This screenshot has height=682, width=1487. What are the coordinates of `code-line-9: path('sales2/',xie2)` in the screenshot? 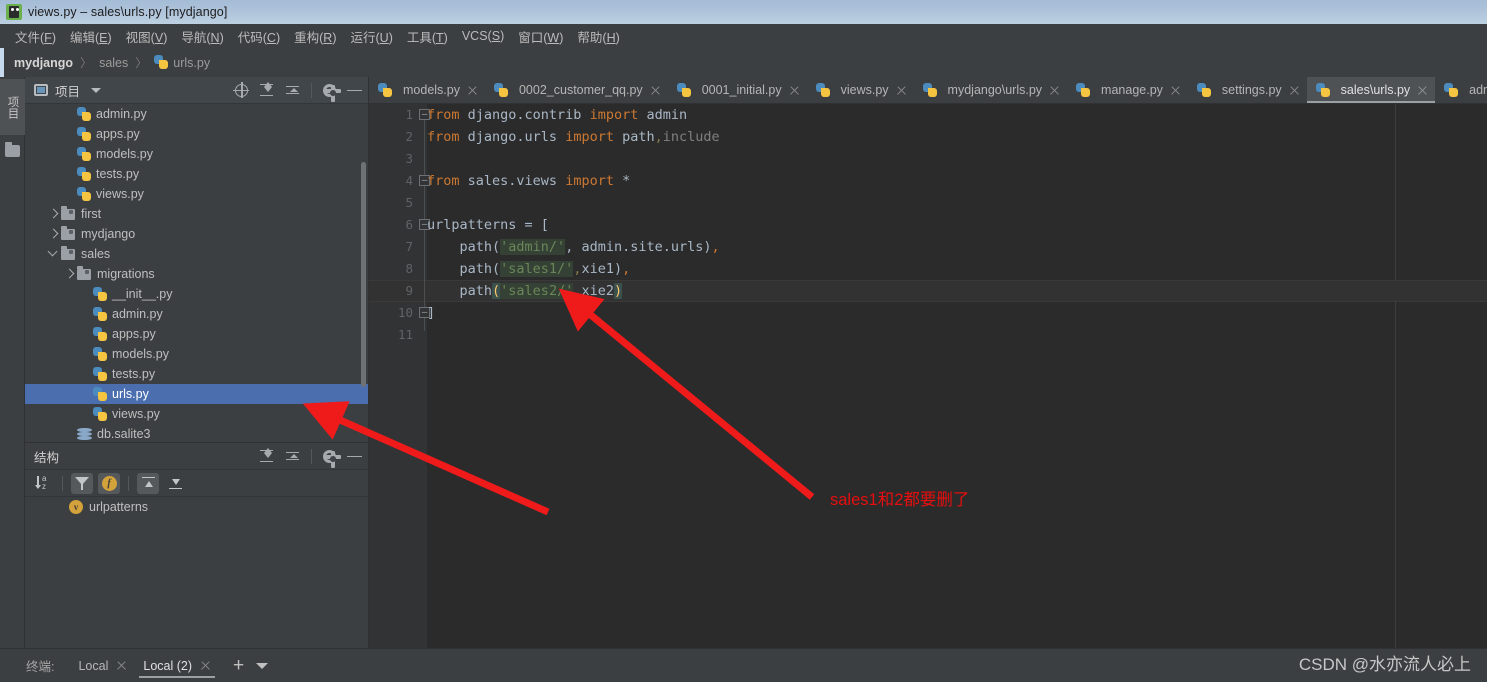 It's located at (957, 291).